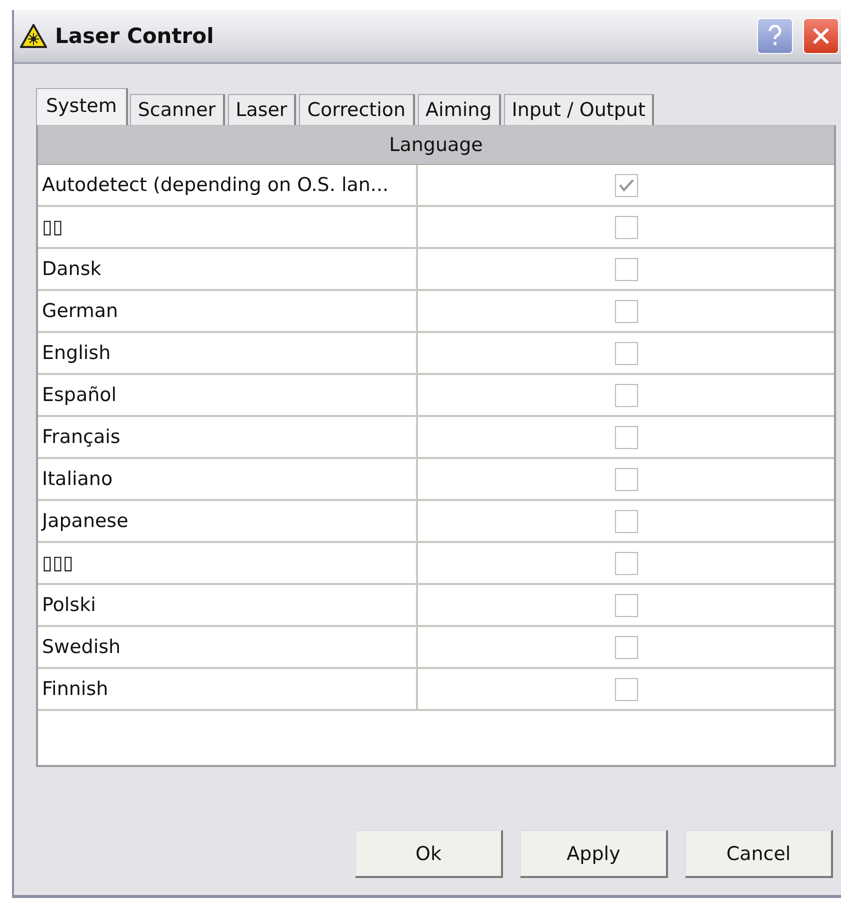 The height and width of the screenshot is (901, 841). I want to click on tab: Aiming, so click(459, 109).